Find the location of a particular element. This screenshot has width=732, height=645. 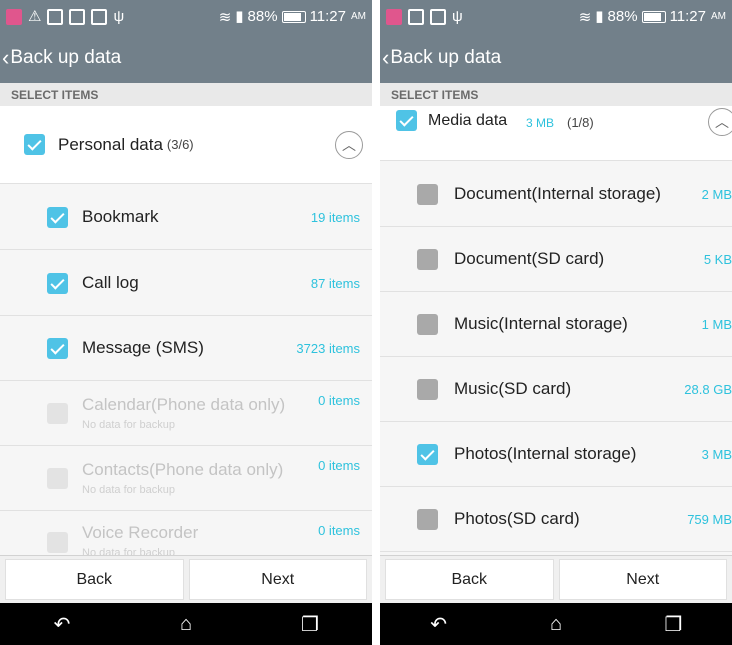

list-item: Document(SD card) 5 KB is located at coordinates (556, 259).